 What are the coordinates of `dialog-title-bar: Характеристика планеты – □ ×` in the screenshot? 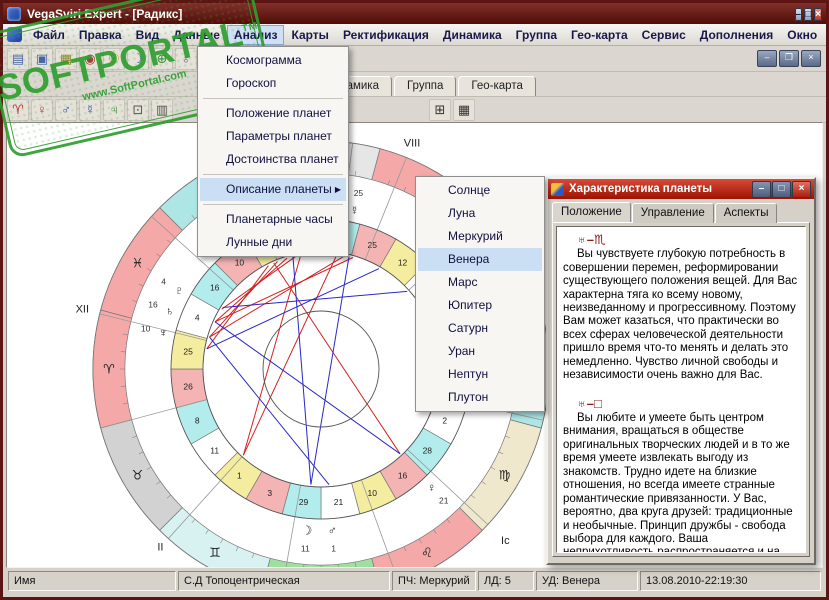 It's located at (681, 189).